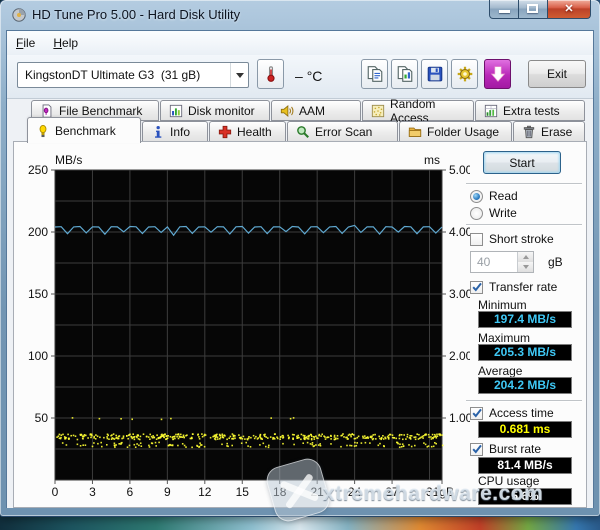 This screenshot has width=600, height=530. I want to click on svg-text: 18, so click(280, 492).